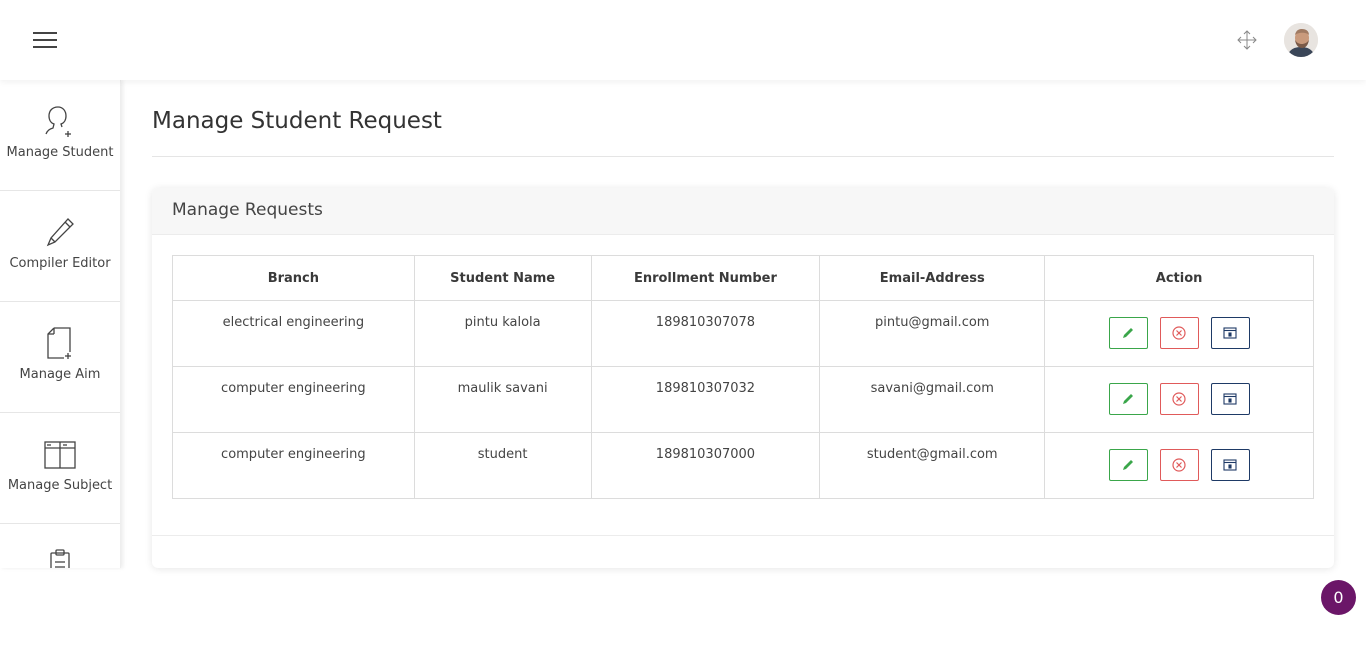  What do you see at coordinates (297, 121) in the screenshot?
I see `page-title: Manage Student Request` at bounding box center [297, 121].